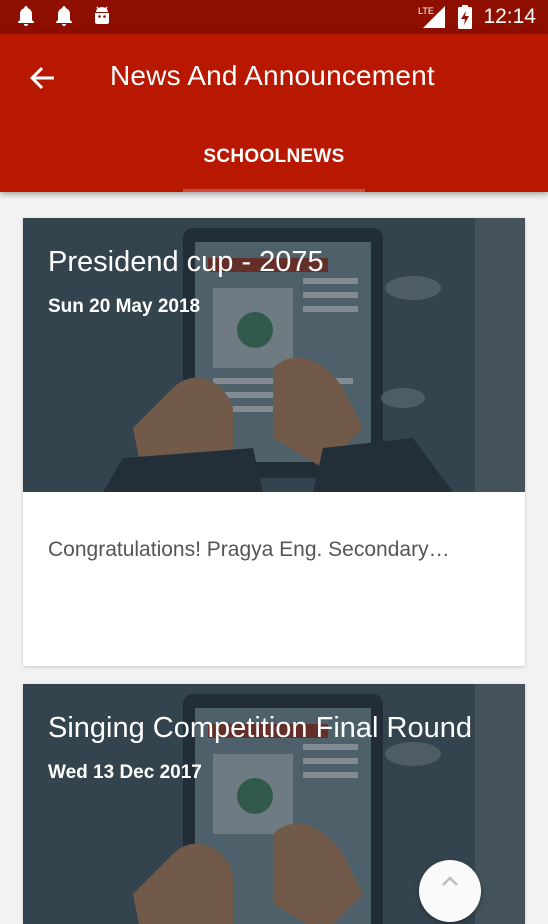 The height and width of the screenshot is (924, 548). I want to click on notification-icons, so click(64, 17).